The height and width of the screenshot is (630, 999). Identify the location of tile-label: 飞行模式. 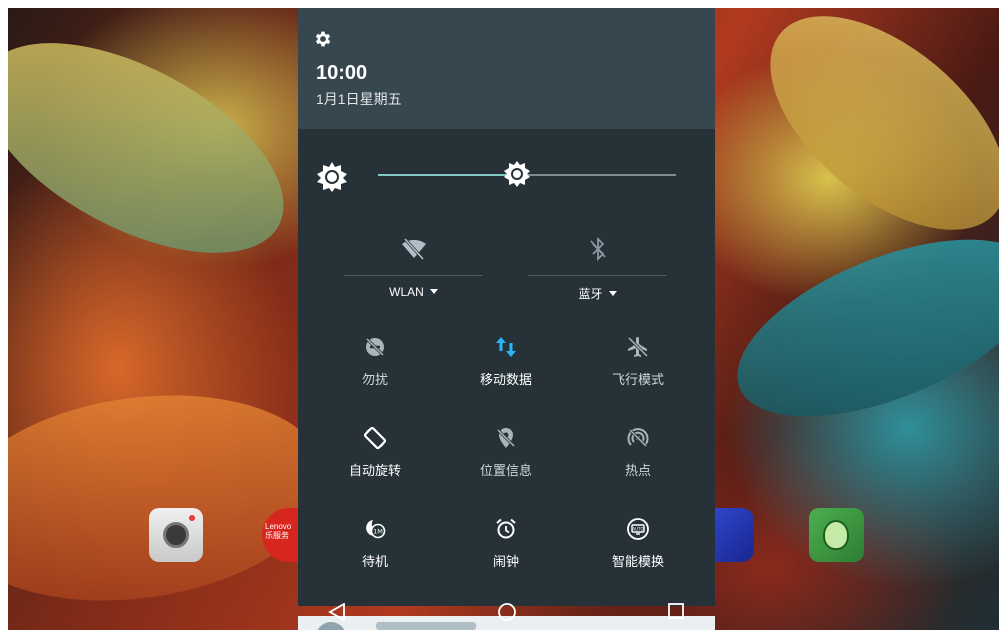
(637, 379).